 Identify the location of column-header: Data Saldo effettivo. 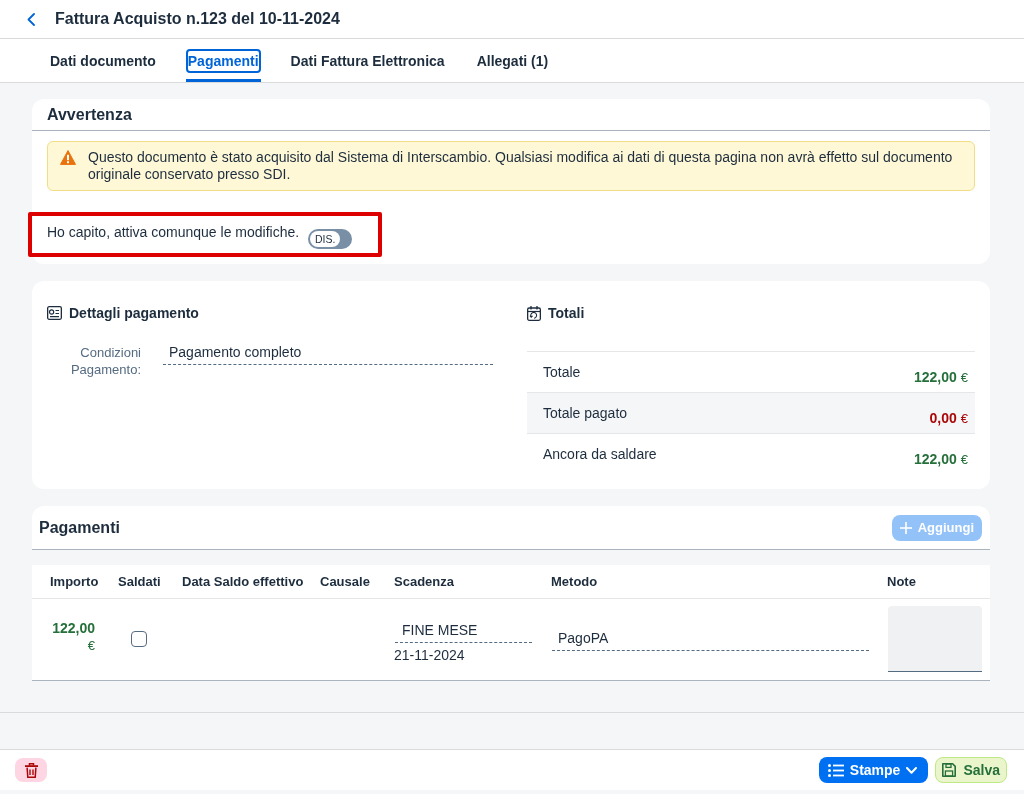
(243, 581).